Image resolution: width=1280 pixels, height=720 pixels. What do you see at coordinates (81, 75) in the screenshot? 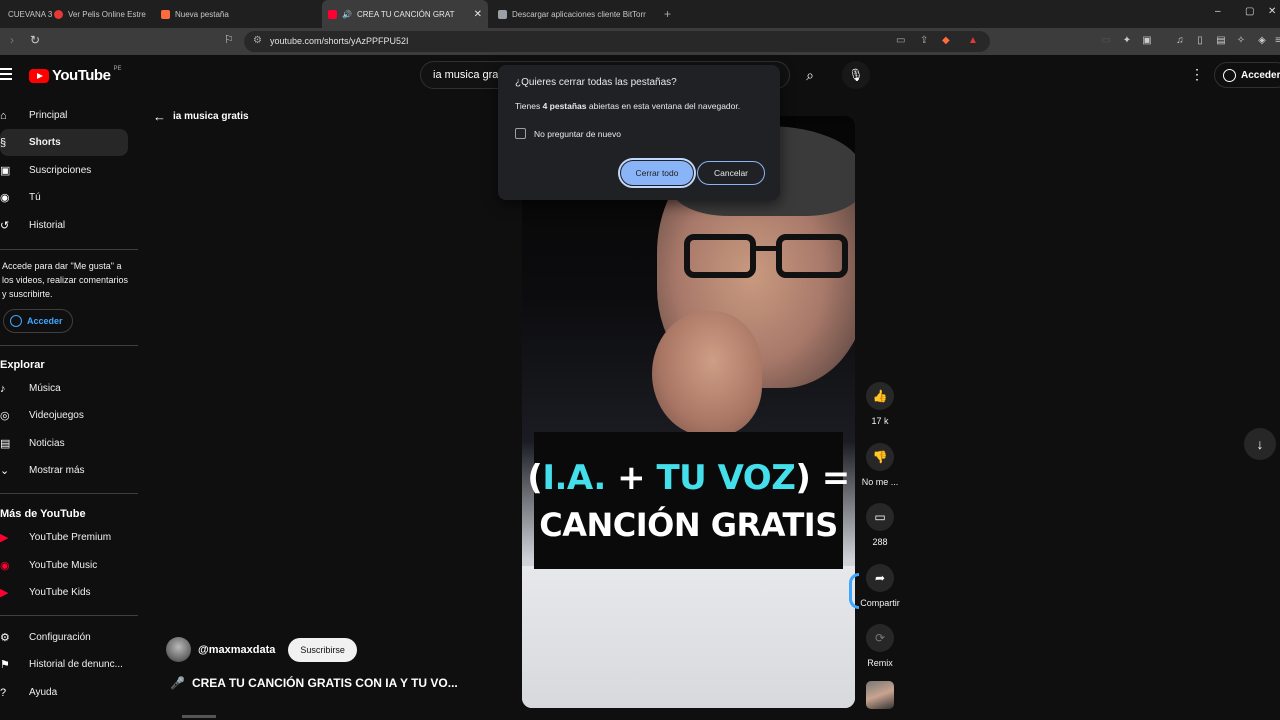
I see `logo-wordmark: YouTube` at bounding box center [81, 75].